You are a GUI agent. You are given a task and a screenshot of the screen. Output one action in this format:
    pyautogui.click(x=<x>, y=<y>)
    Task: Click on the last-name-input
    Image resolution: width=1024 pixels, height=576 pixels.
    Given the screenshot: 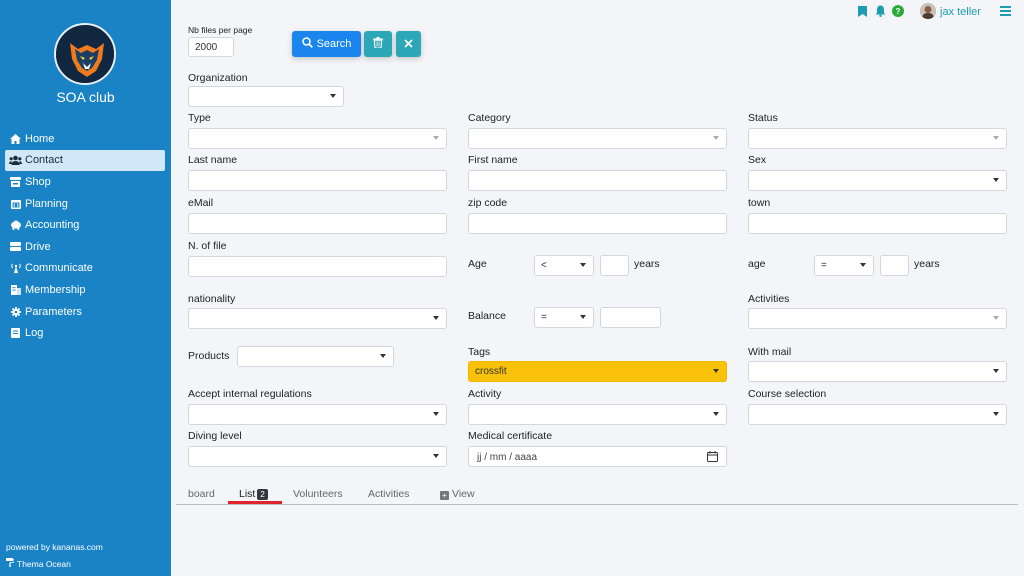 What is the action you would take?
    pyautogui.click(x=317, y=180)
    